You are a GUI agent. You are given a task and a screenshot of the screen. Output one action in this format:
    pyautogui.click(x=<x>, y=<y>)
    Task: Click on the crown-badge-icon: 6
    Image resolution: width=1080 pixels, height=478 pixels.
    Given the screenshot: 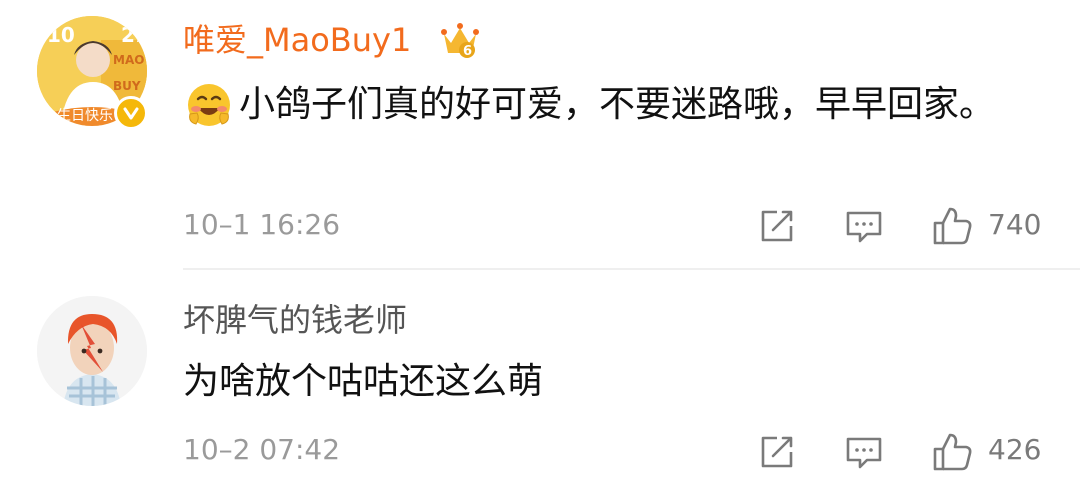 What is the action you would take?
    pyautogui.click(x=460, y=40)
    